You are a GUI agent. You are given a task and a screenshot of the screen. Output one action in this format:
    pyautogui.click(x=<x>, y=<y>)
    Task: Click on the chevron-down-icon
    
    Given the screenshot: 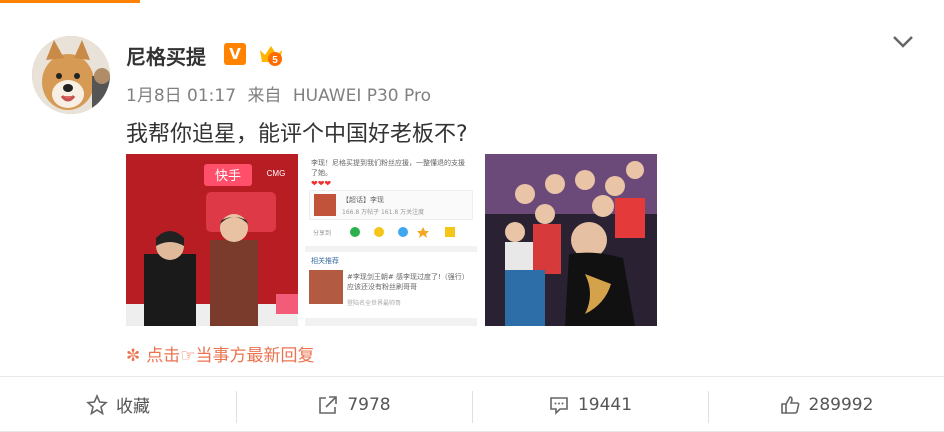 What is the action you would take?
    pyautogui.click(x=903, y=42)
    